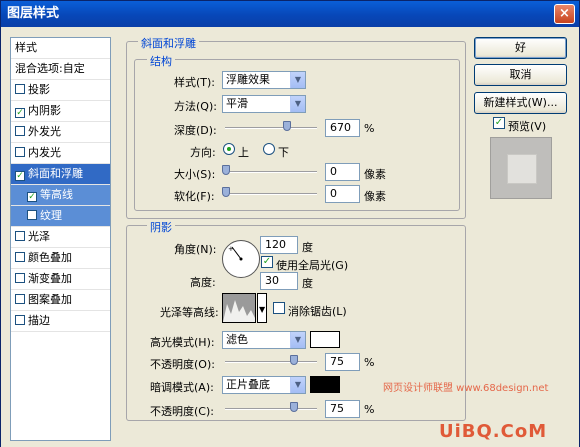 The width and height of the screenshot is (580, 447). Describe the element at coordinates (60, 258) in the screenshot. I see `list-item-color-overlay: 颜色叠加` at that location.